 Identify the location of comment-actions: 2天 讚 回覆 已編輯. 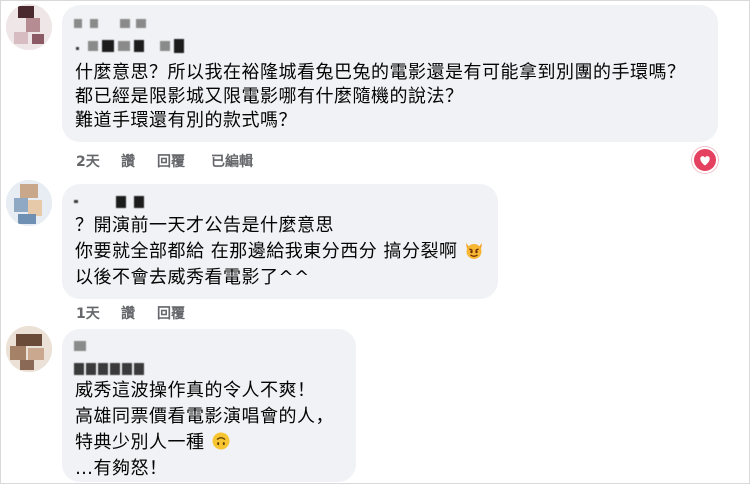
(226, 161).